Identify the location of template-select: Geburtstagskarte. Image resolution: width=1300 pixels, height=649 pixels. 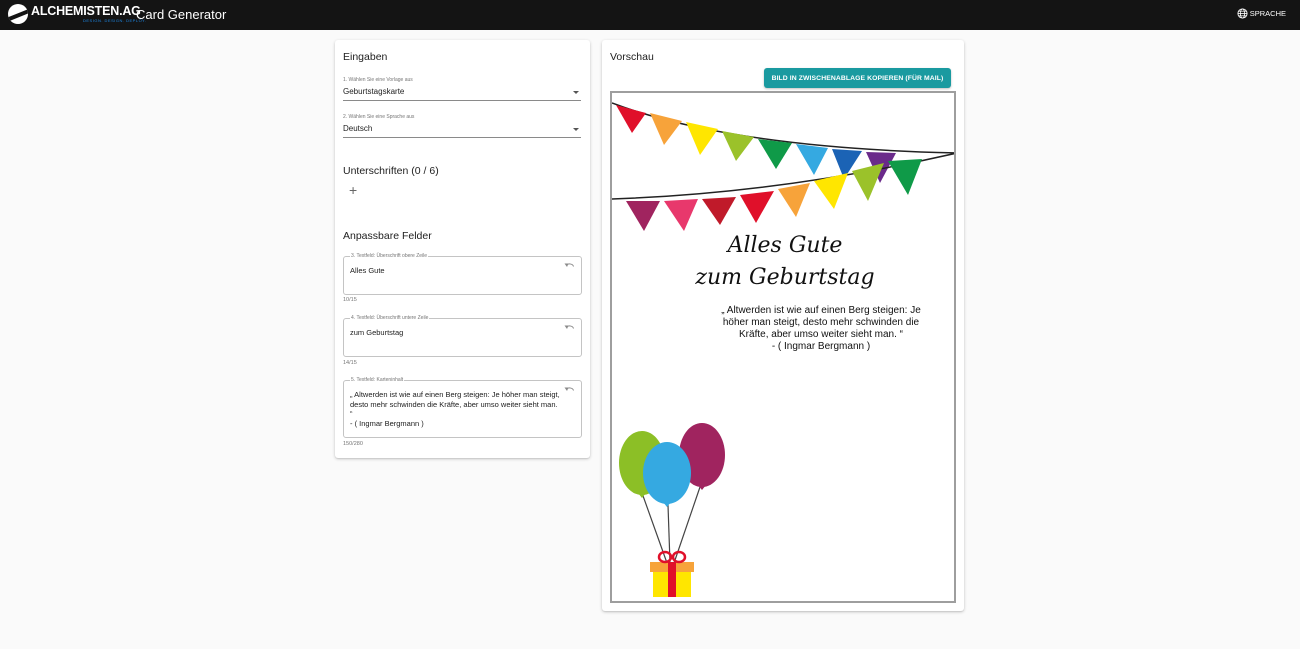
(462, 94).